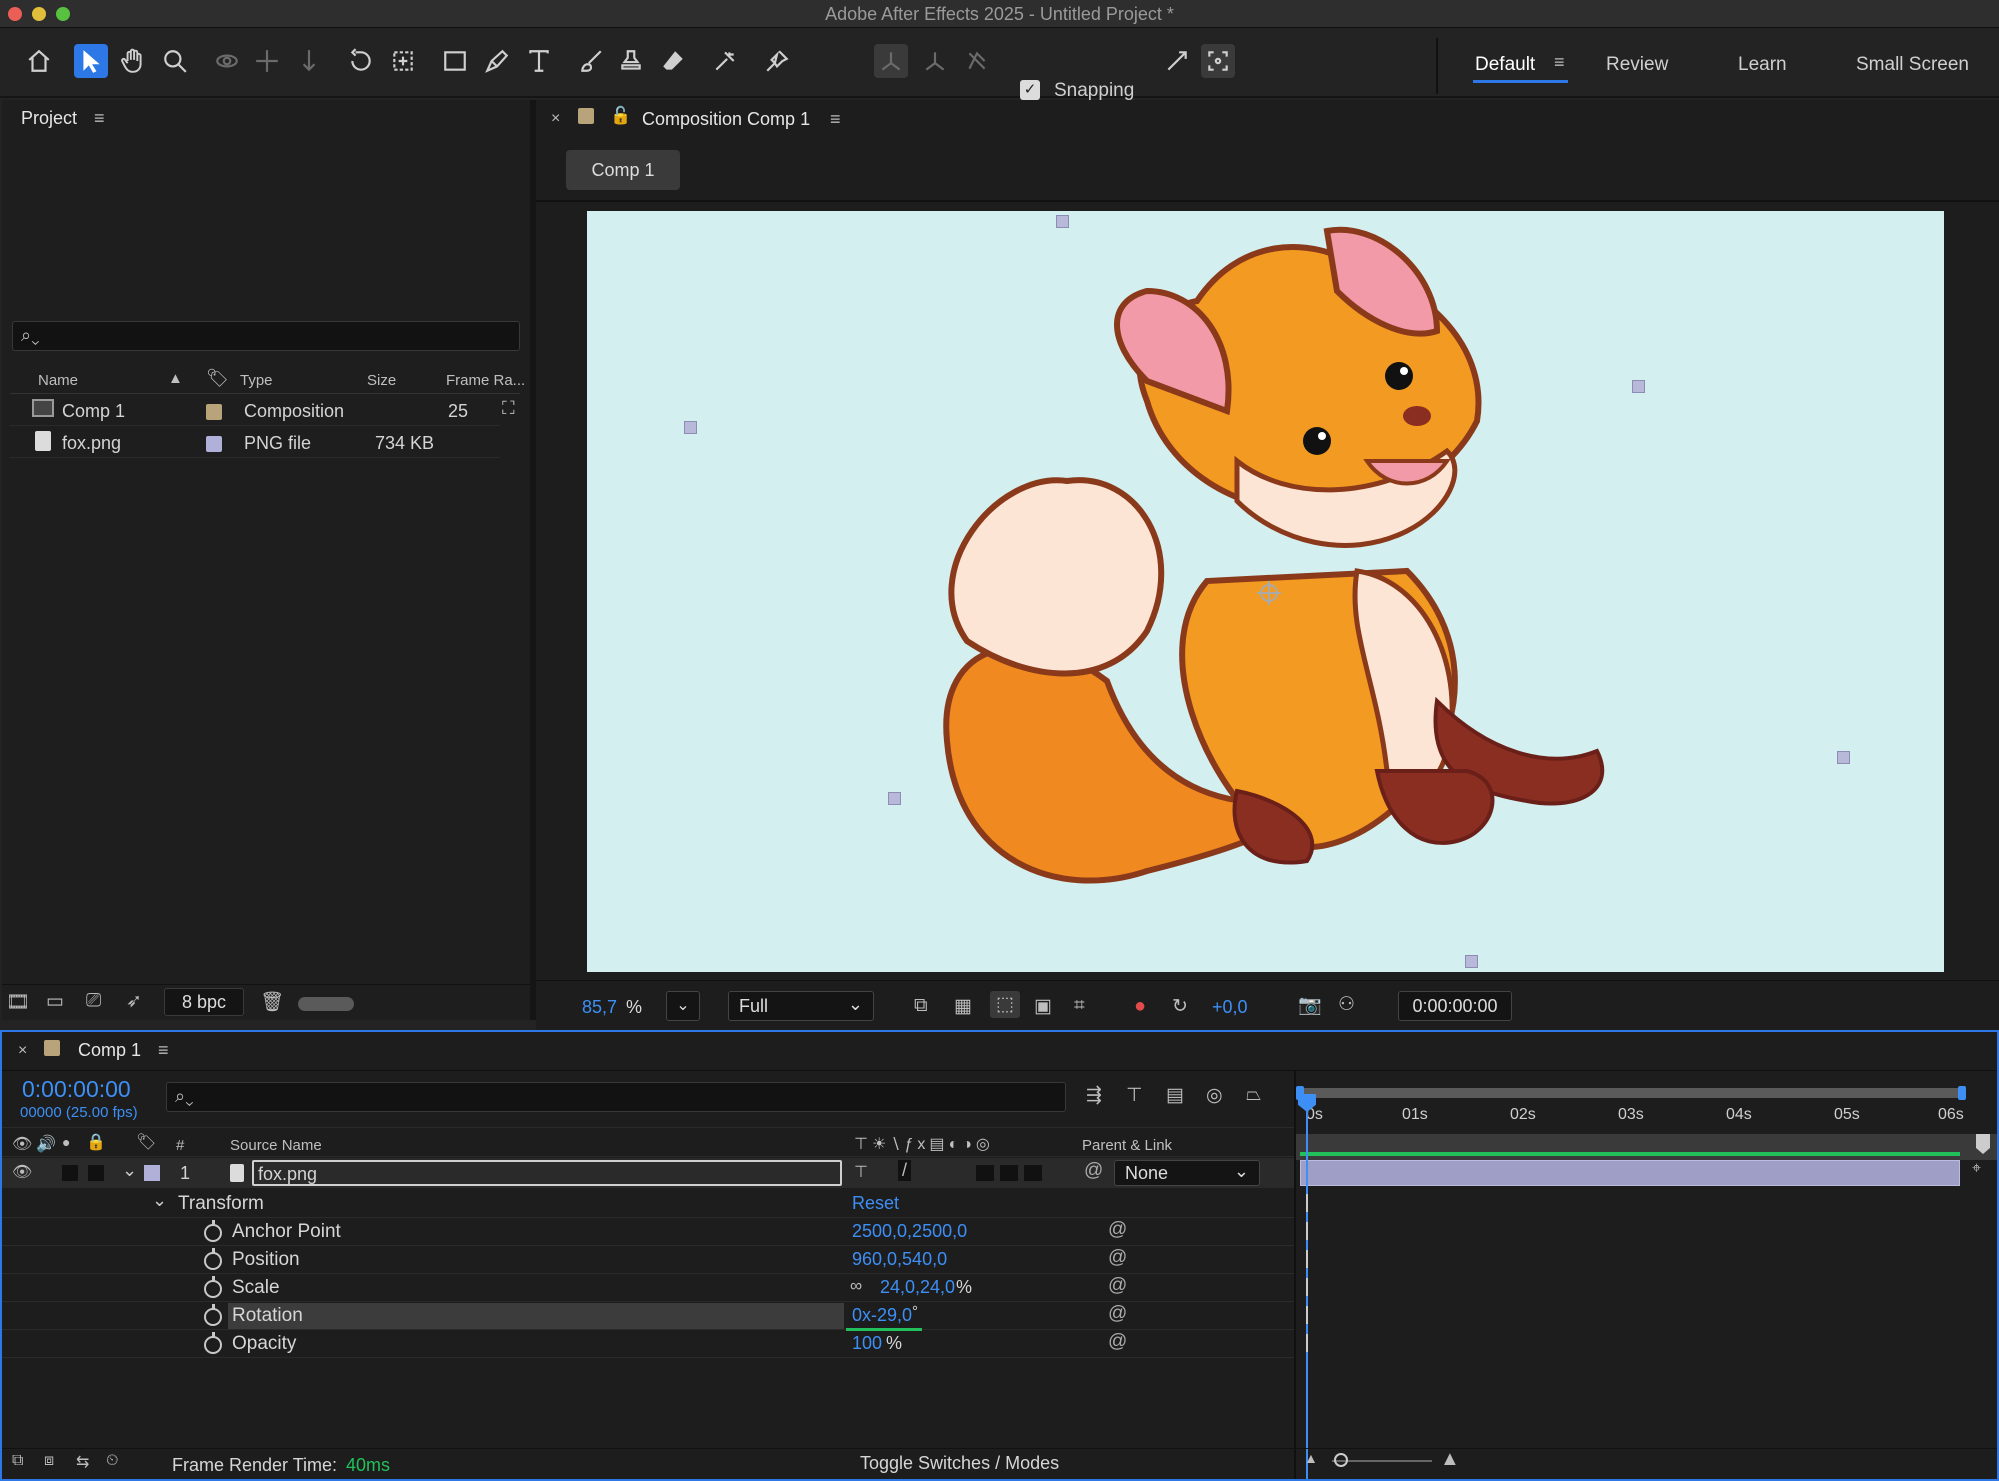 This screenshot has height=1481, width=1999. Describe the element at coordinates (1214, 1095) in the screenshot. I see `frame-blending-icon: ◎` at that location.